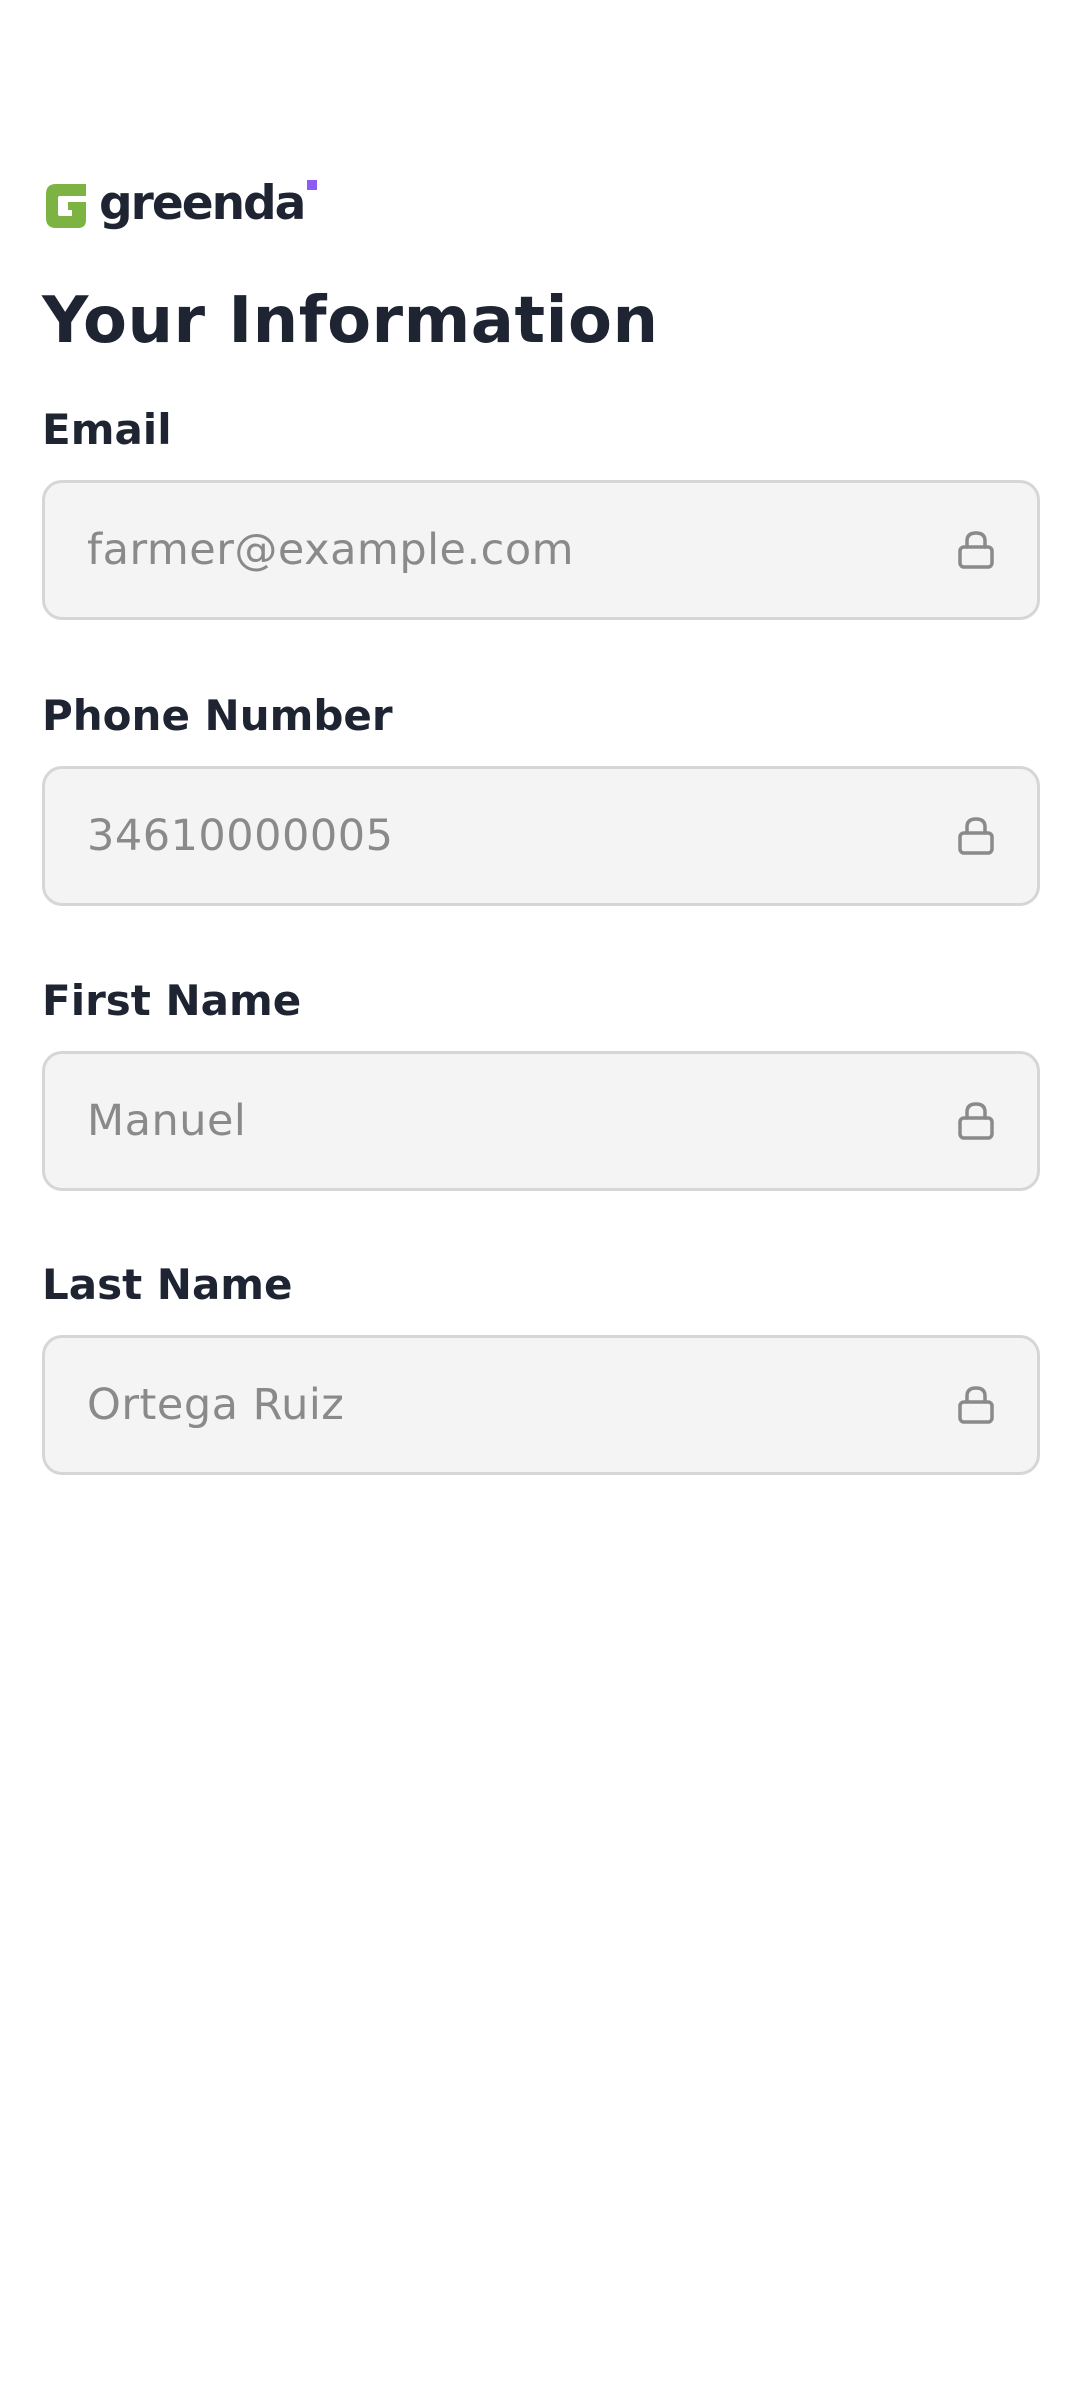 The width and height of the screenshot is (1080, 2400). I want to click on email-field: farmer@example.com, so click(541, 550).